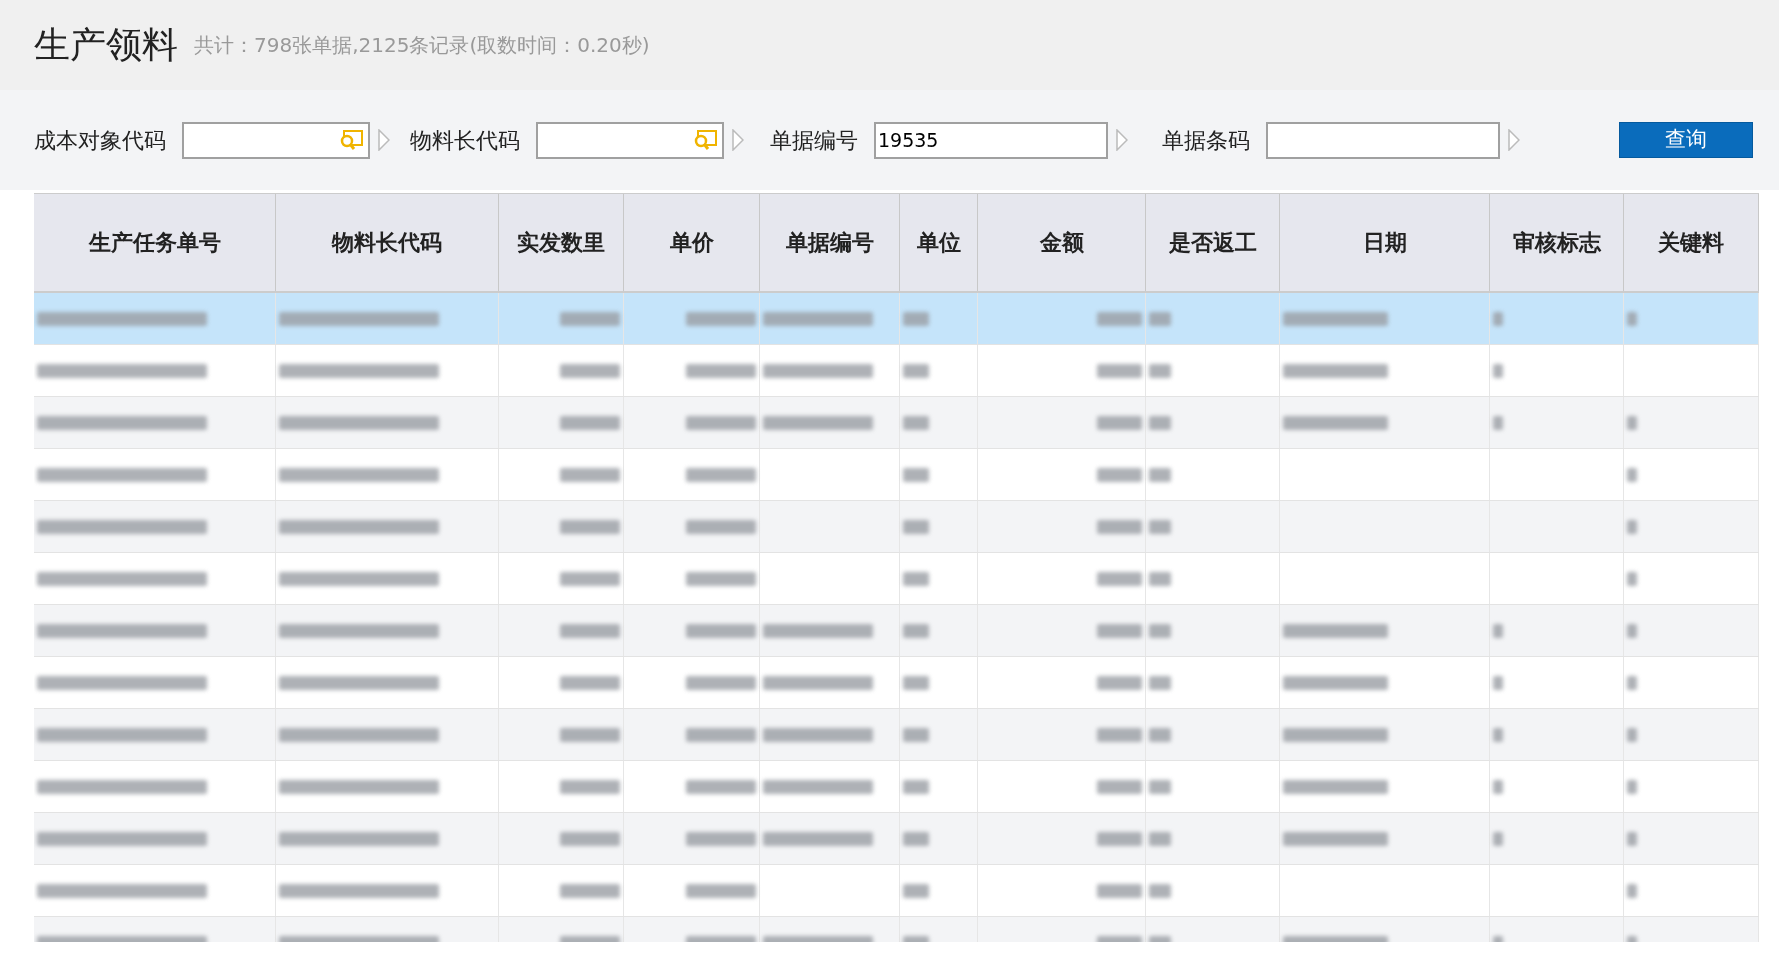  I want to click on column-header: 实发数里, so click(561, 242).